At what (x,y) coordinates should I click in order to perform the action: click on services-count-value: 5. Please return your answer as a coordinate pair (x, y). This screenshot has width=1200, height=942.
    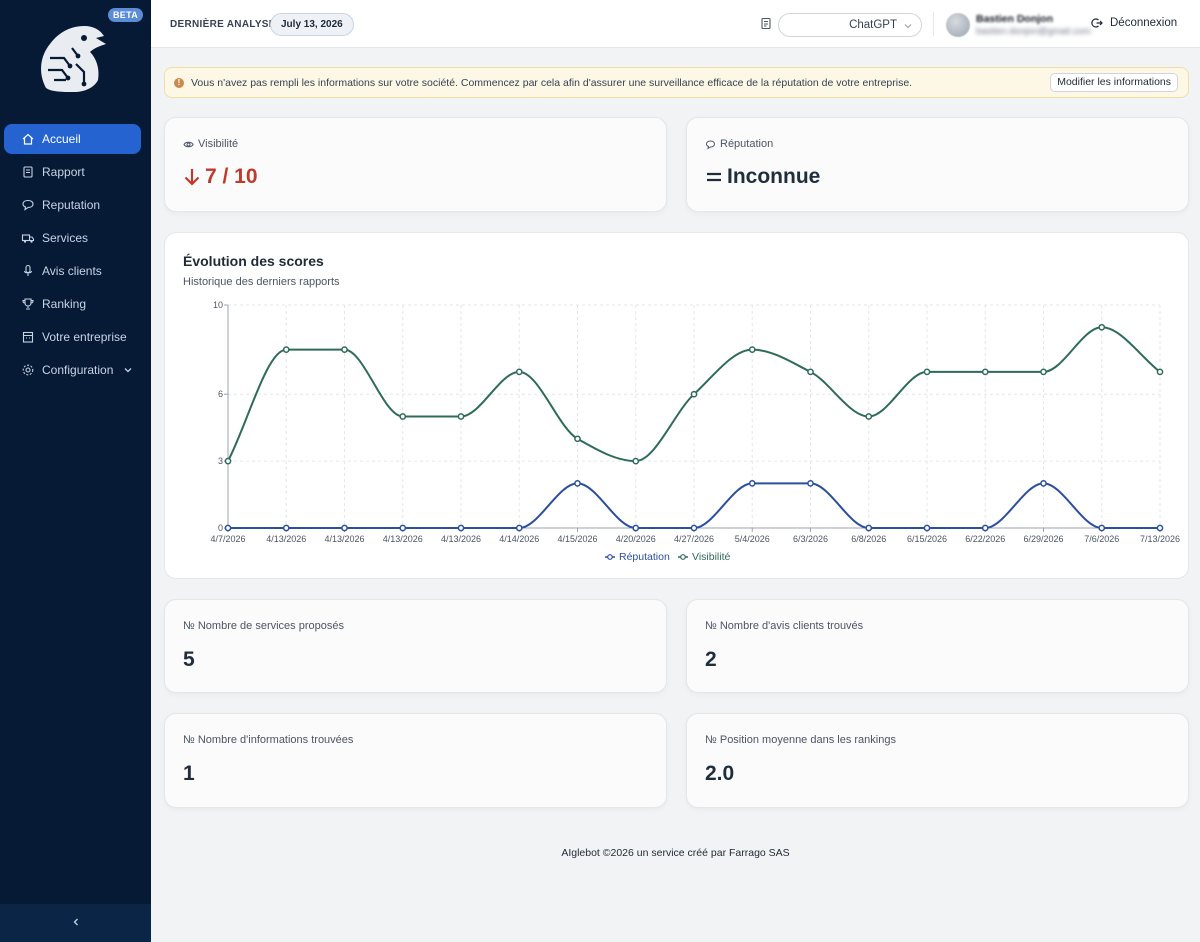
    Looking at the image, I should click on (189, 659).